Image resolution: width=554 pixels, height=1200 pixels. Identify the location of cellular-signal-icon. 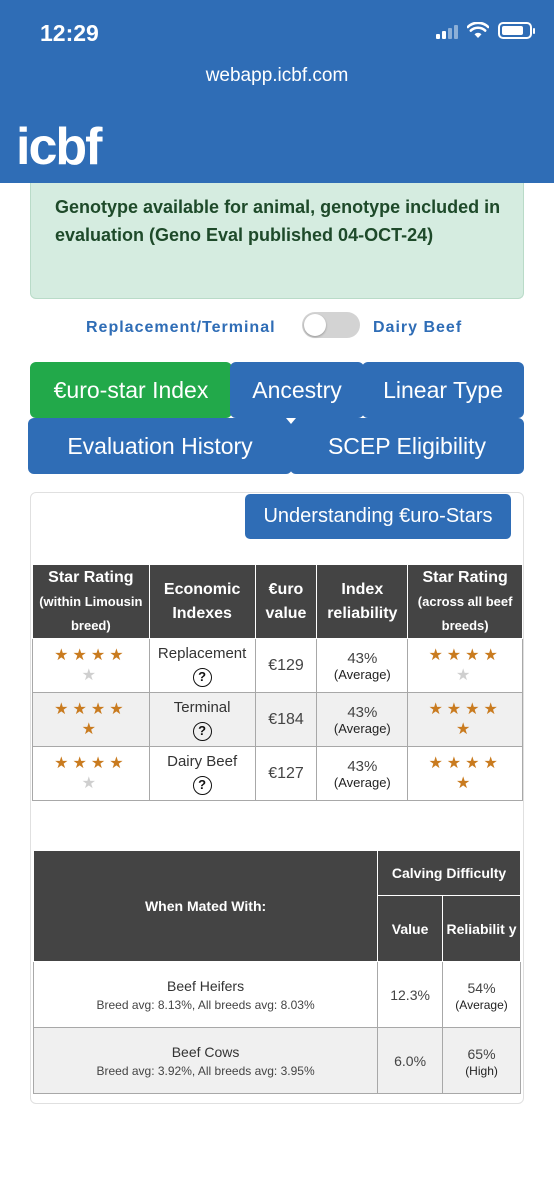
(447, 31).